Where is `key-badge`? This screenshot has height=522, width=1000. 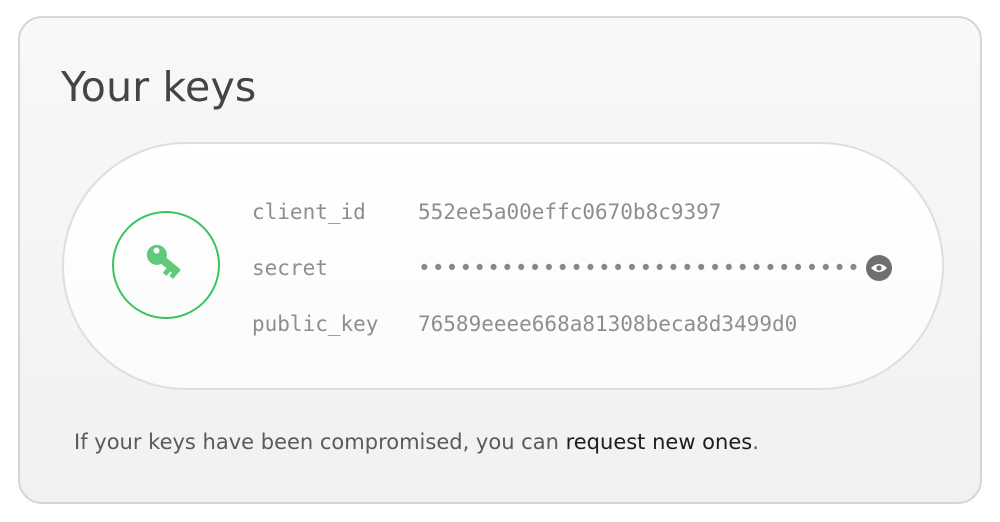
key-badge is located at coordinates (166, 265).